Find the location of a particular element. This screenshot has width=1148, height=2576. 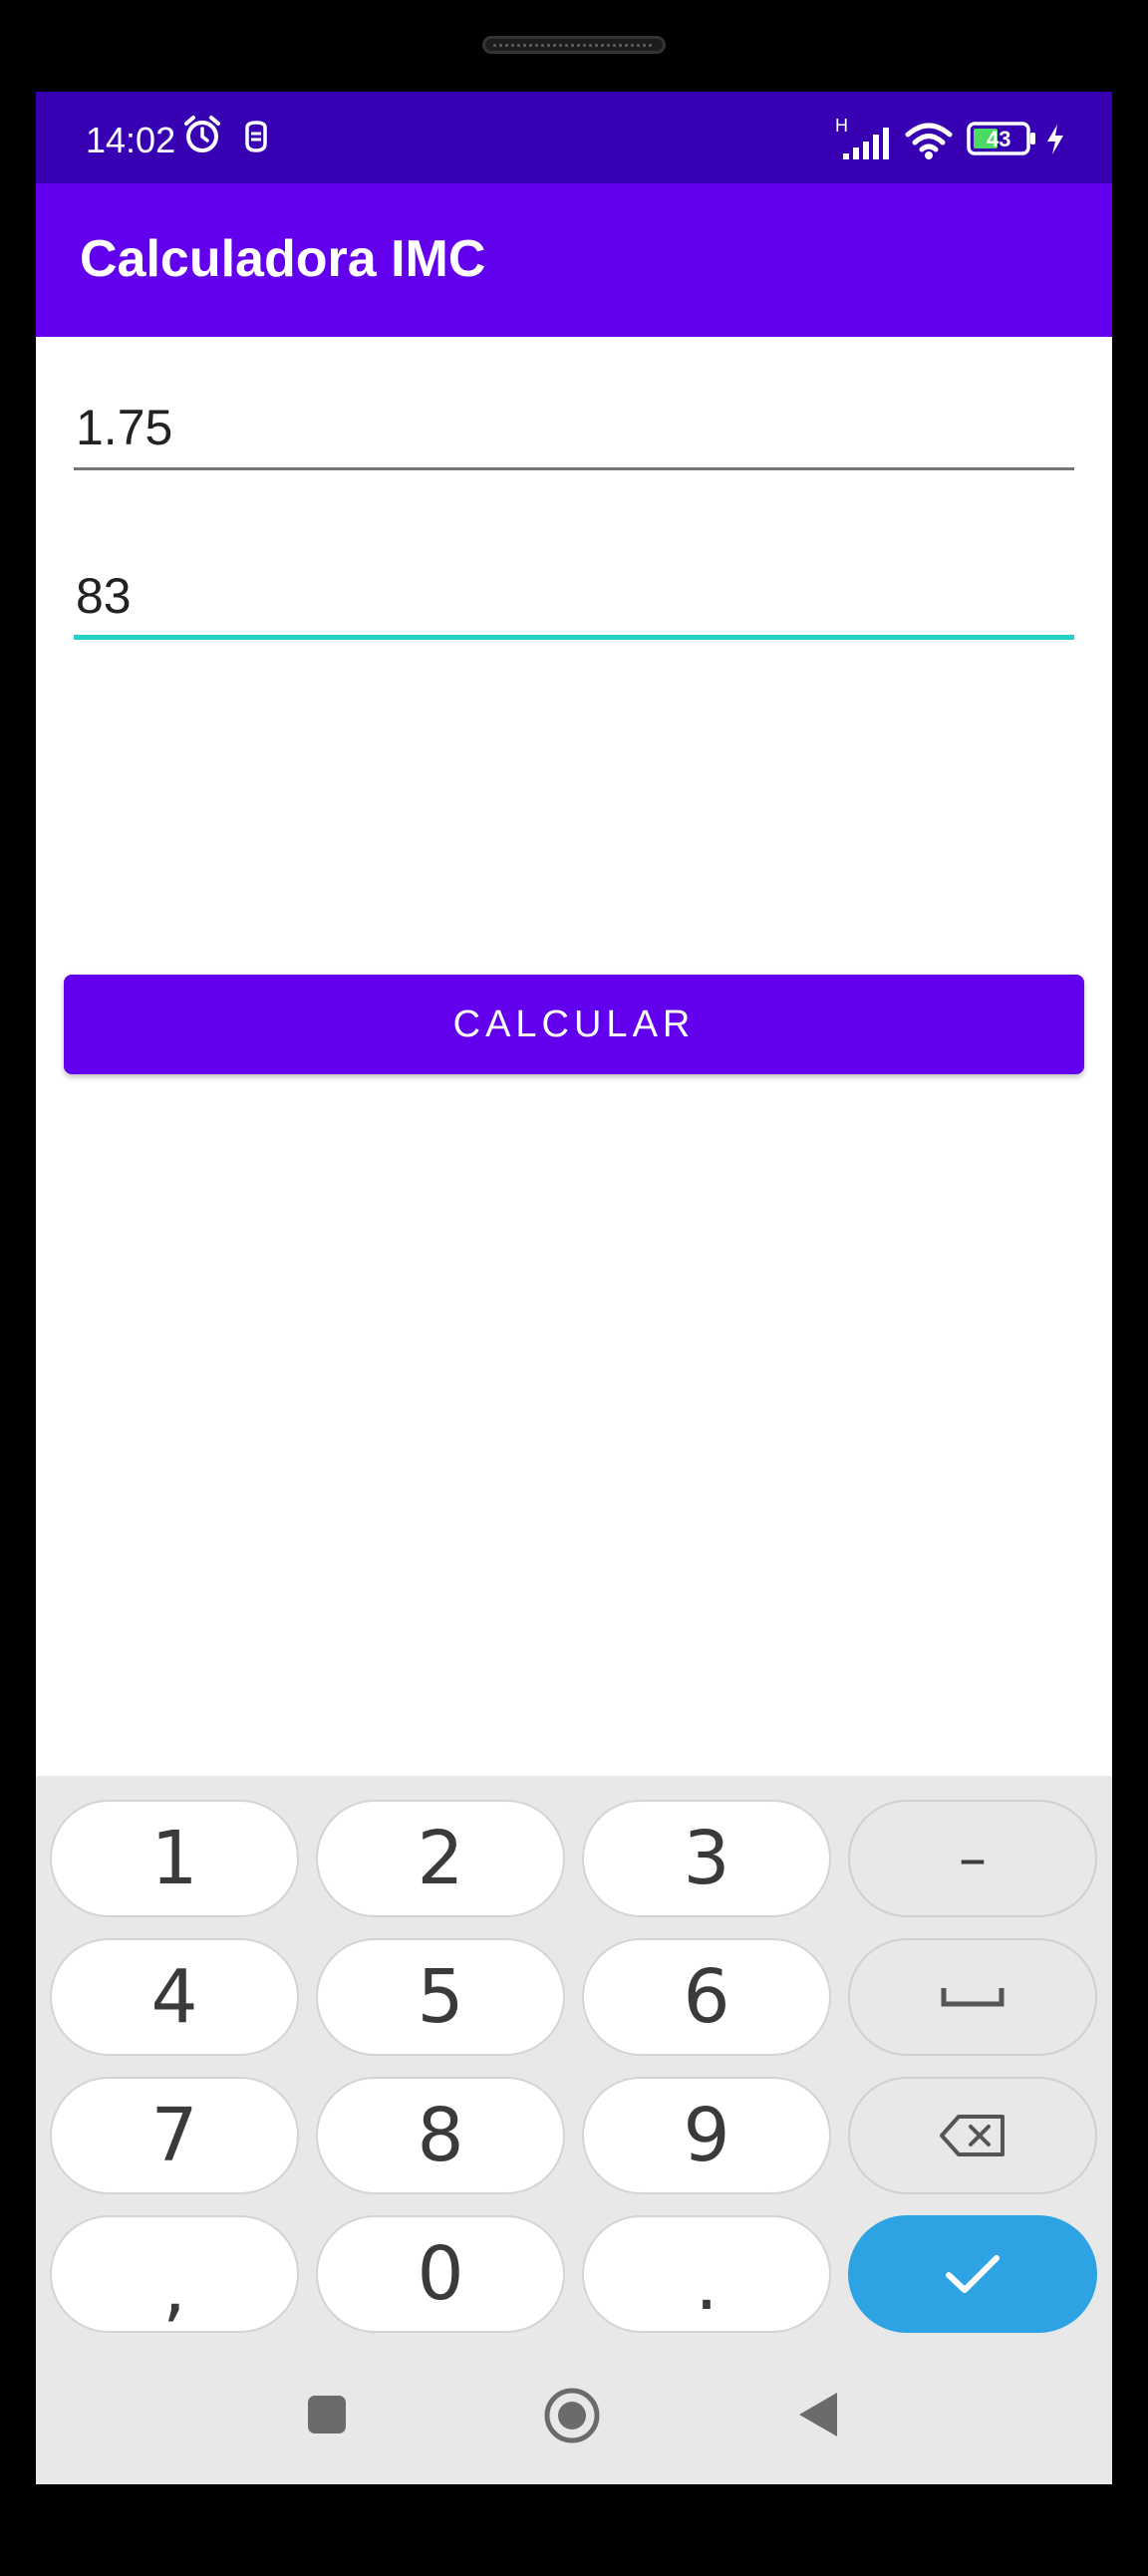

check-icon is located at coordinates (973, 2274).